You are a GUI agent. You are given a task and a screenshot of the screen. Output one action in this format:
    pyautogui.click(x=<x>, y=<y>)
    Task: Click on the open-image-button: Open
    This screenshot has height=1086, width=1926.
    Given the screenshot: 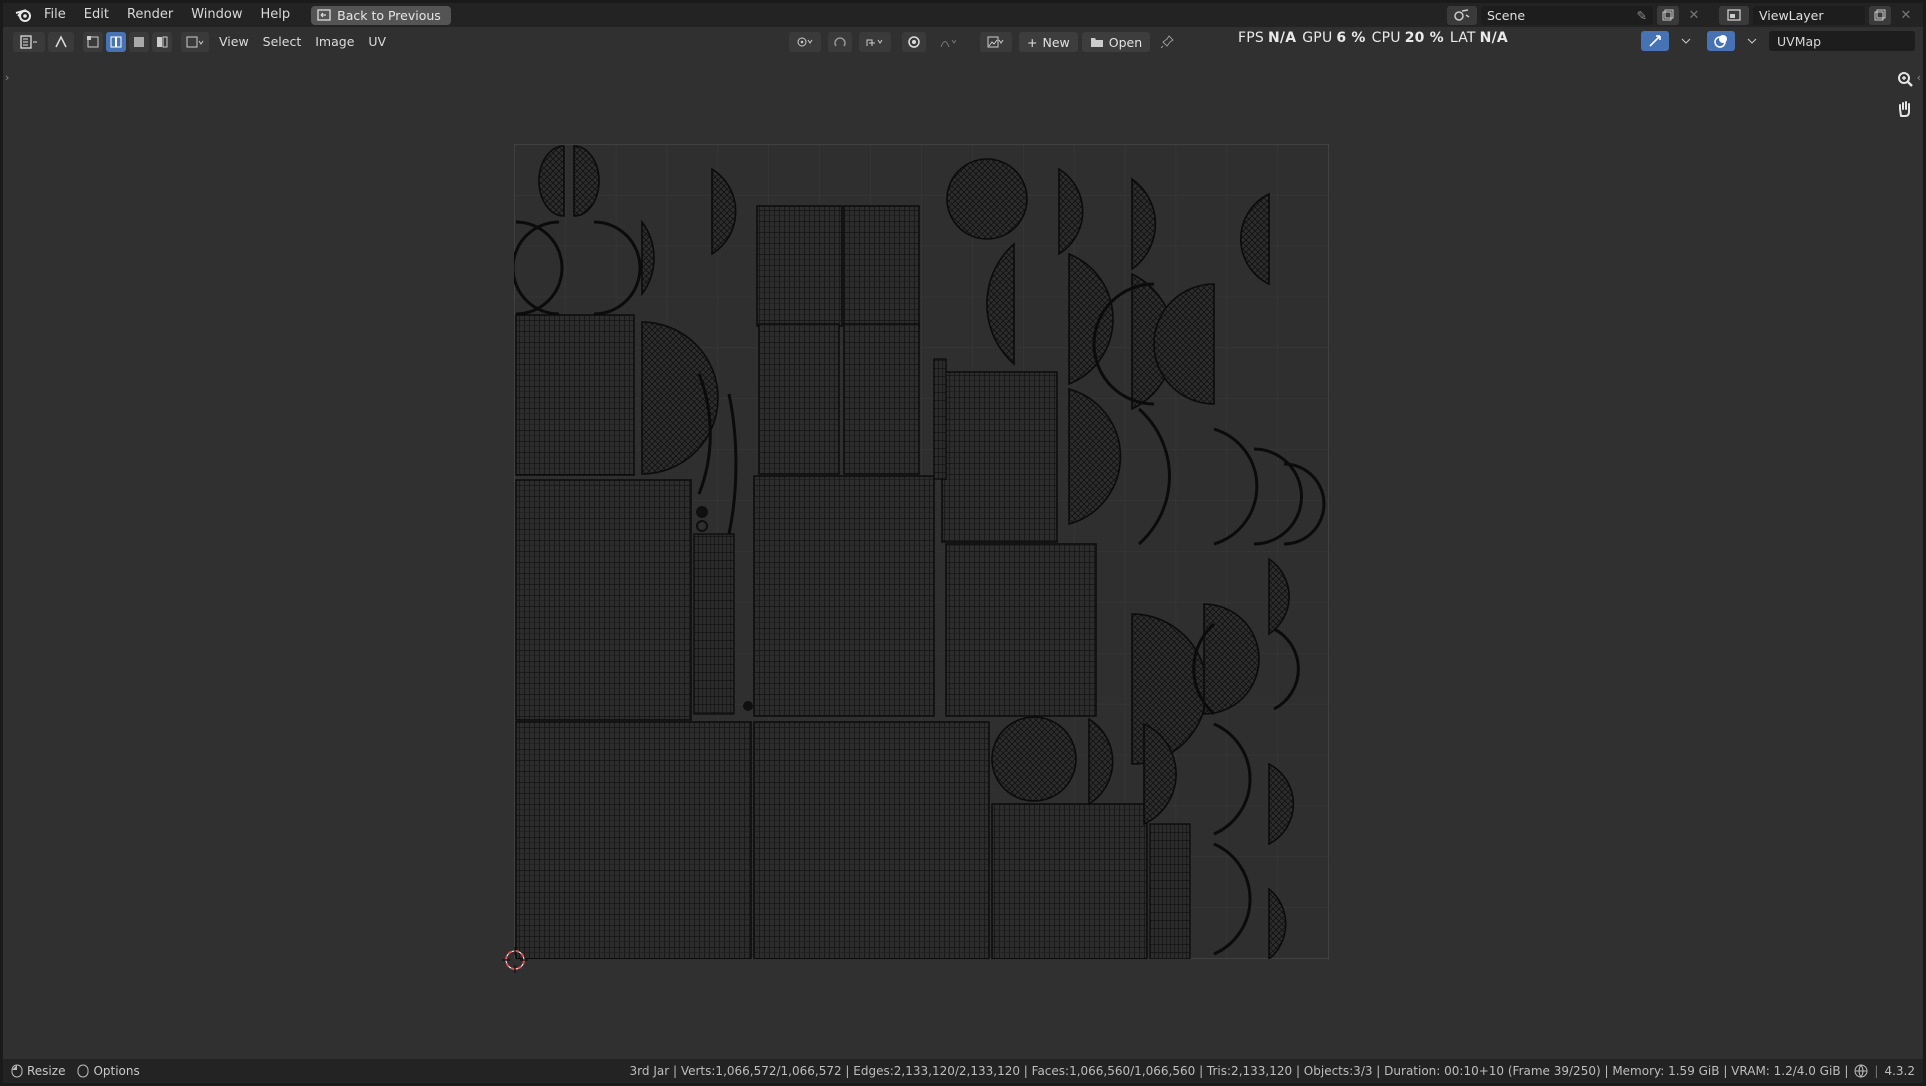 What is the action you would take?
    pyautogui.click(x=1116, y=42)
    